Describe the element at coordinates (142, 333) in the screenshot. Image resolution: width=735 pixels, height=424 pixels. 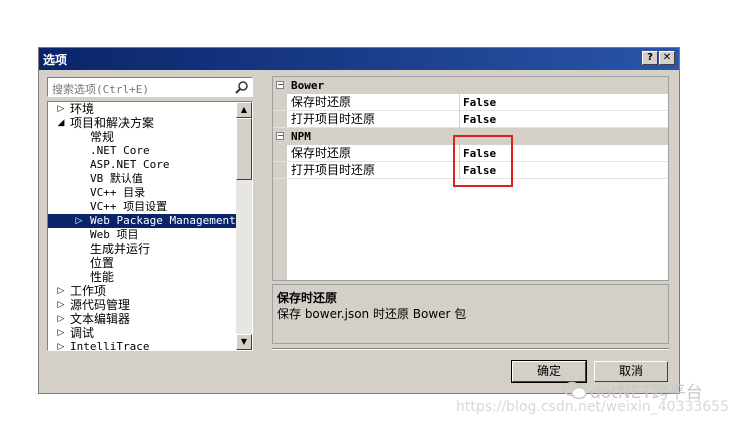
I see `tree-item: ▷ 调试` at that location.